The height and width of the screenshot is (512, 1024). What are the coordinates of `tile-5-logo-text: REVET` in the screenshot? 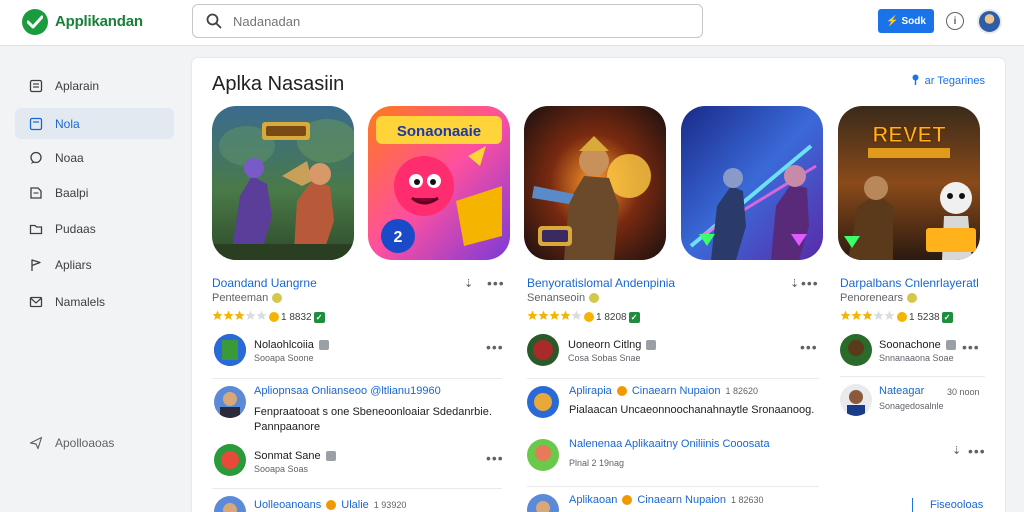 It's located at (909, 134).